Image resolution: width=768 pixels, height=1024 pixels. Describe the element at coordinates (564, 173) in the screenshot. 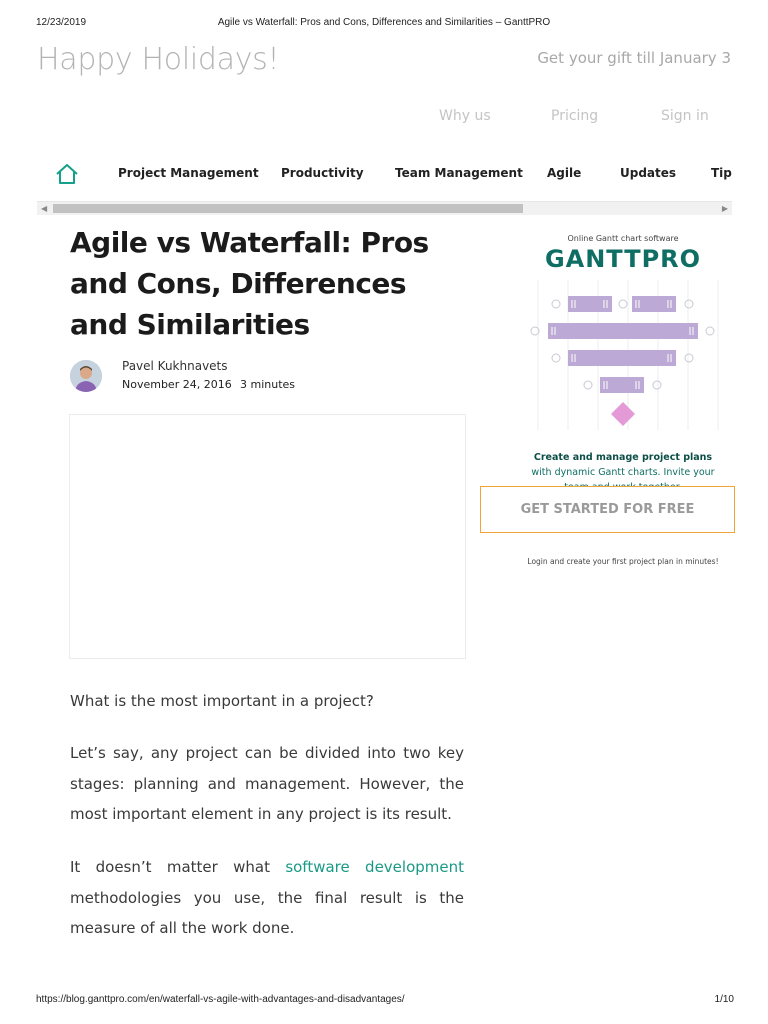

I see `category-agile: Agile` at that location.